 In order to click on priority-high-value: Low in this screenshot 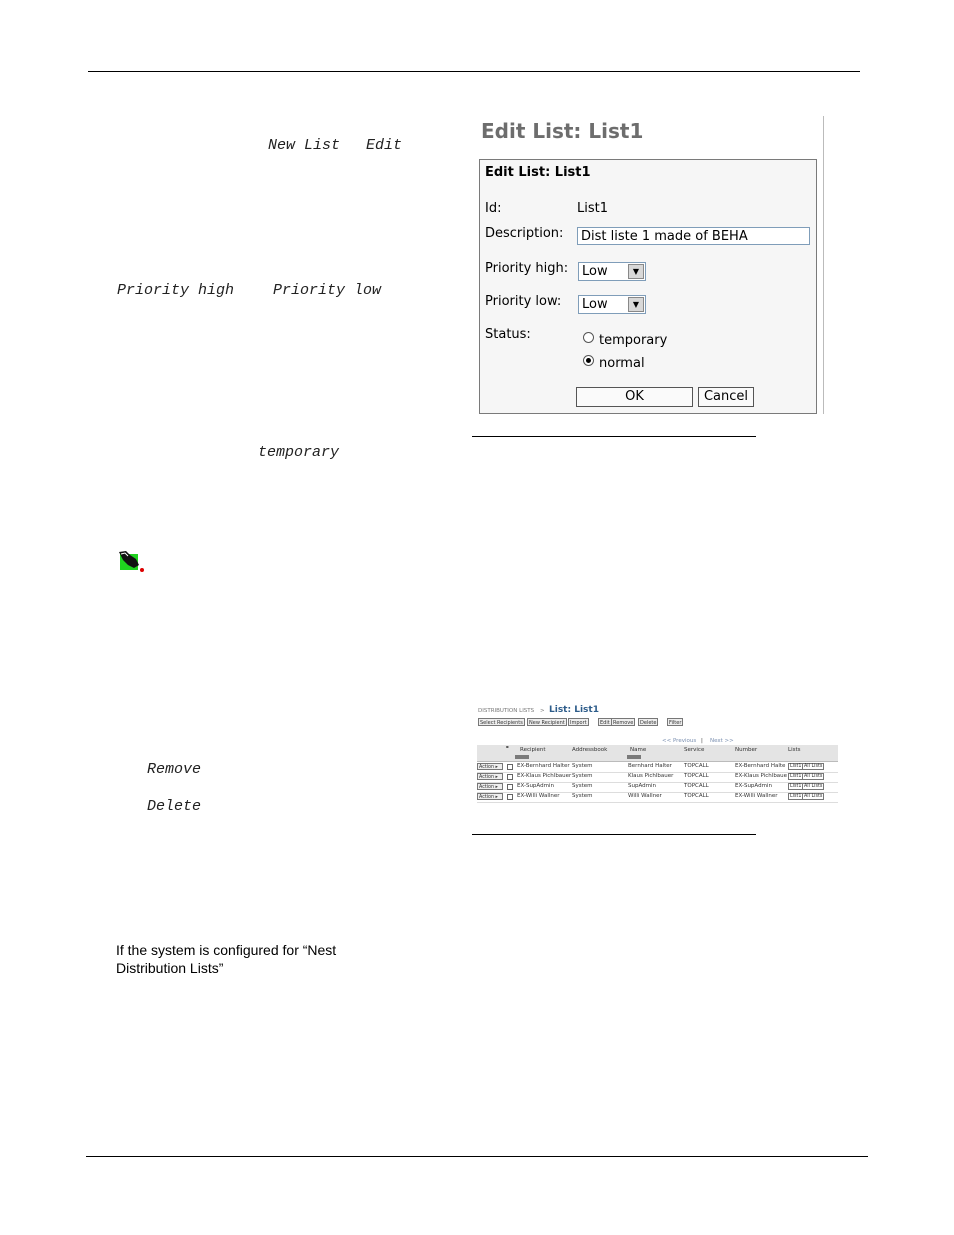, I will do `click(595, 271)`.